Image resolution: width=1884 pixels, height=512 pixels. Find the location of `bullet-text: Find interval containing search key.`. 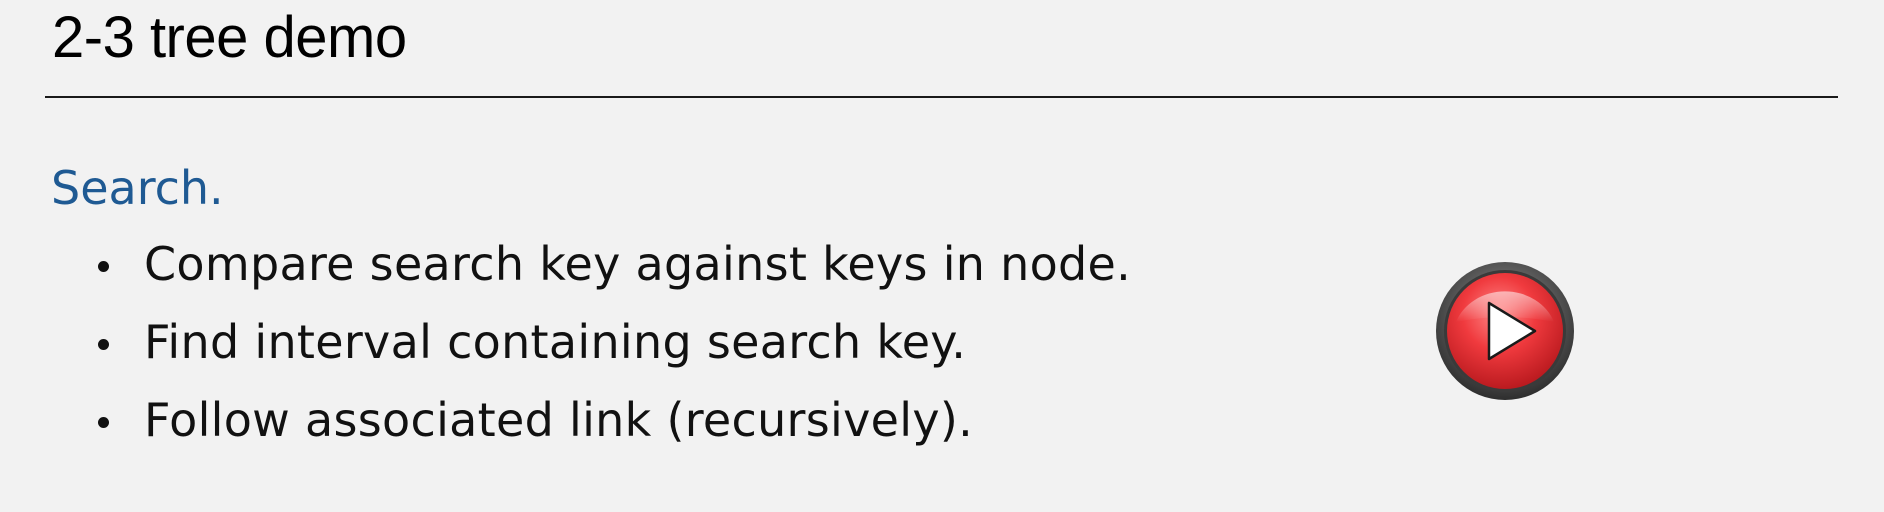

bullet-text: Find interval containing search key. is located at coordinates (555, 342).